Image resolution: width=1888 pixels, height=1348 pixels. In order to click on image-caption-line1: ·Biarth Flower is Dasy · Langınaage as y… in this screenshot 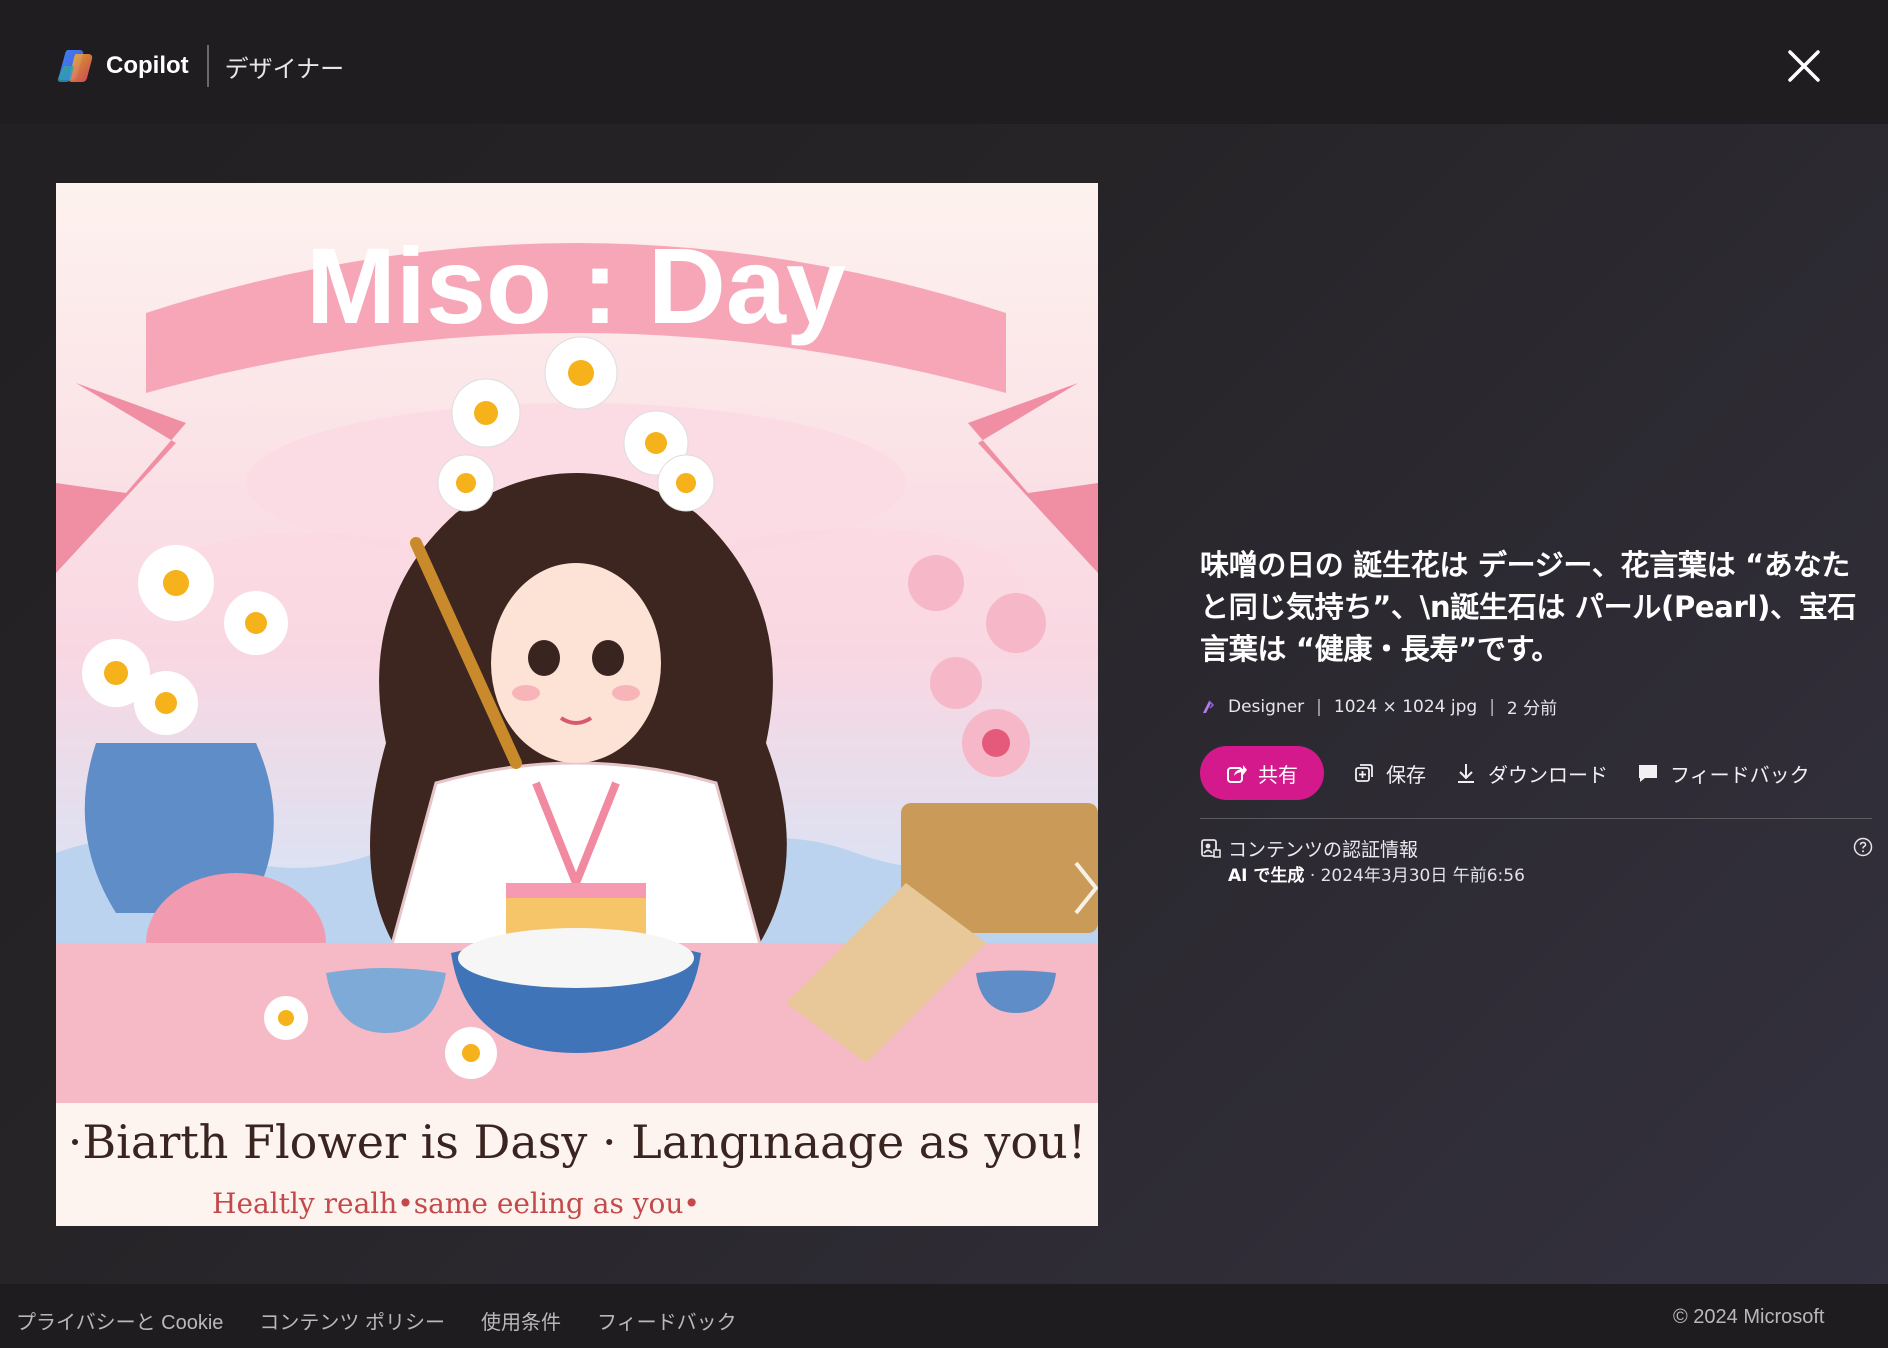, I will do `click(577, 1142)`.